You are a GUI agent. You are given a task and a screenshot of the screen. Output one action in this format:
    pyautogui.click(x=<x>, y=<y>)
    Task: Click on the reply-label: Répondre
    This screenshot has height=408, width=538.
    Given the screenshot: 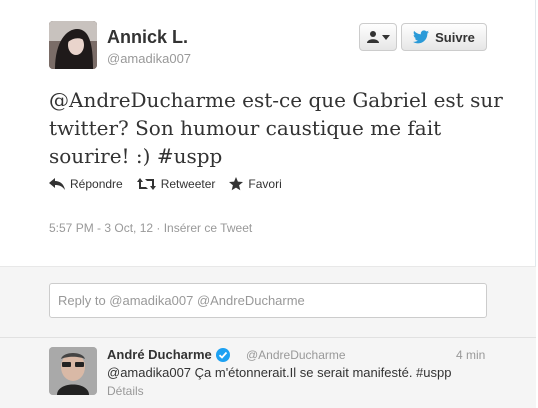 What is the action you would take?
    pyautogui.click(x=96, y=184)
    